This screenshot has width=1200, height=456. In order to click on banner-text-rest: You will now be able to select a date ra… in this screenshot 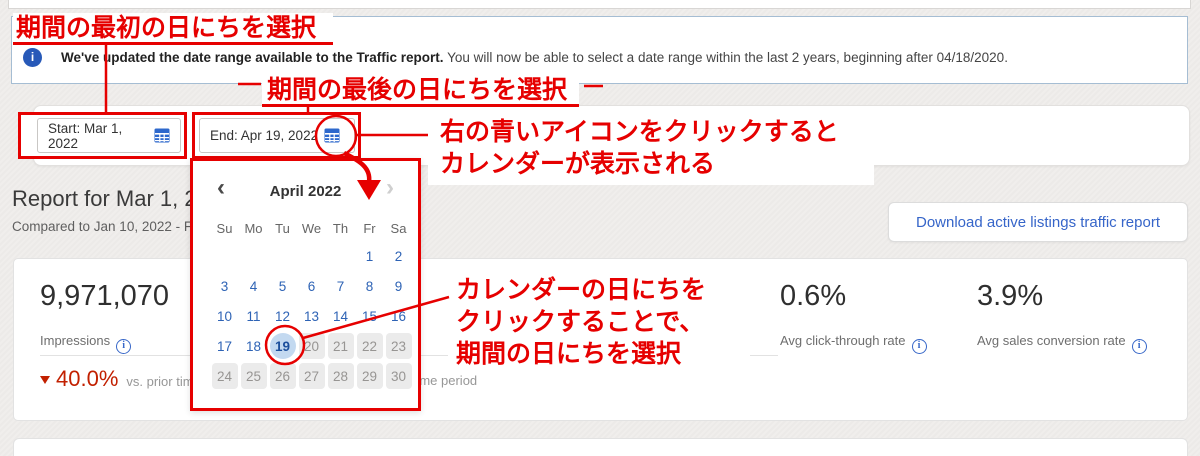, I will do `click(725, 57)`.